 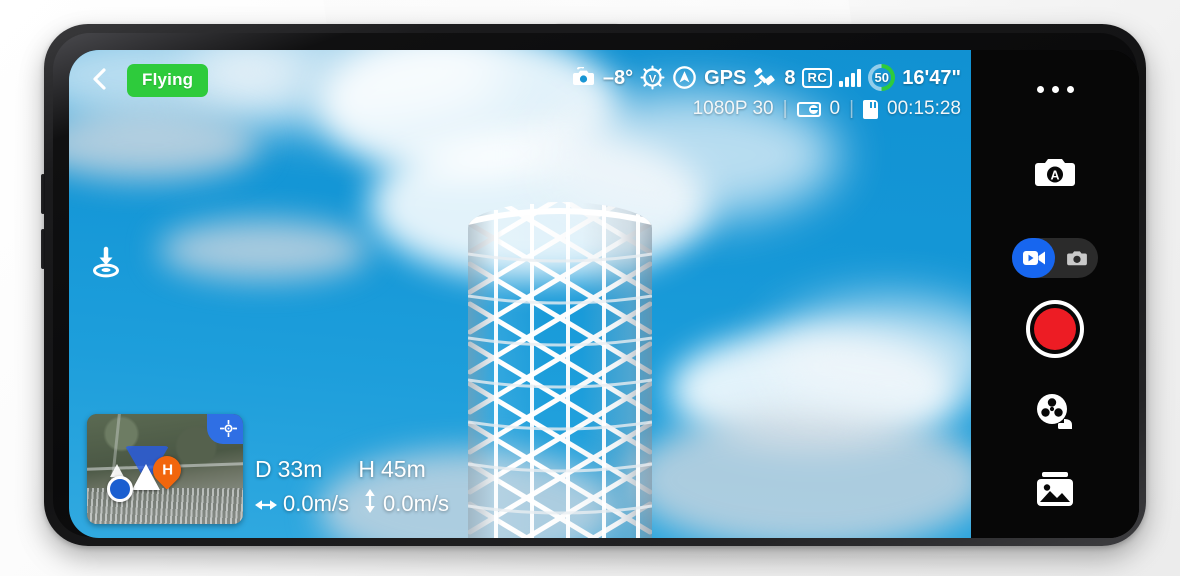 I want to click on height-label: H, so click(x=366, y=469).